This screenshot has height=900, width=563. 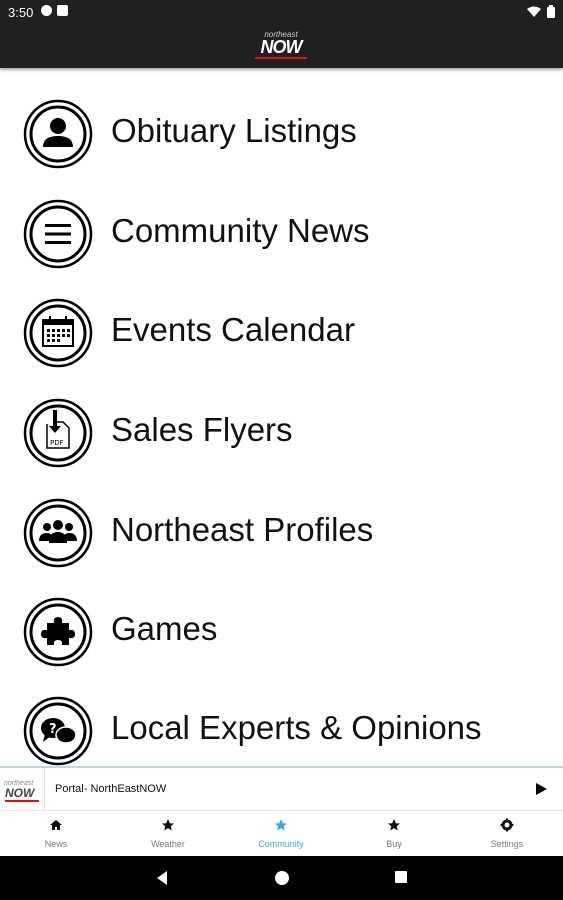 I want to click on menu-item-label: Northeast Profiles, so click(x=242, y=529).